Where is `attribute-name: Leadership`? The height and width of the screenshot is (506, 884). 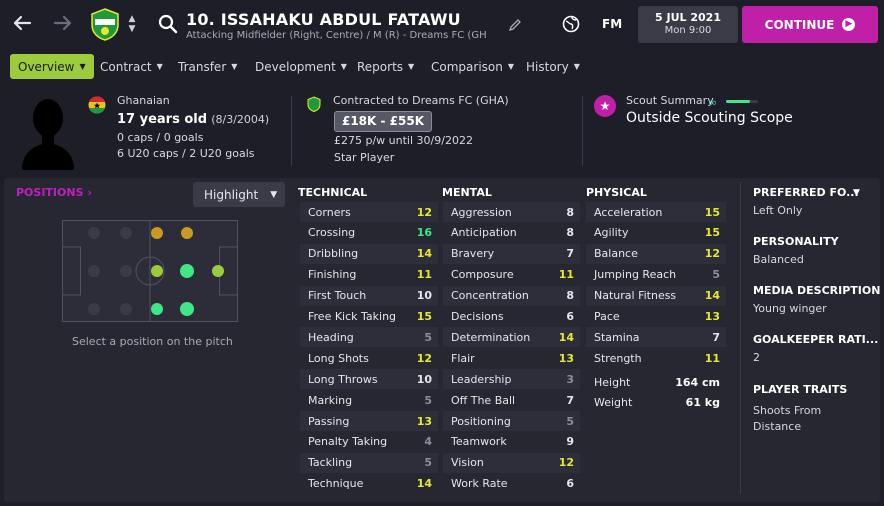 attribute-name: Leadership is located at coordinates (481, 379).